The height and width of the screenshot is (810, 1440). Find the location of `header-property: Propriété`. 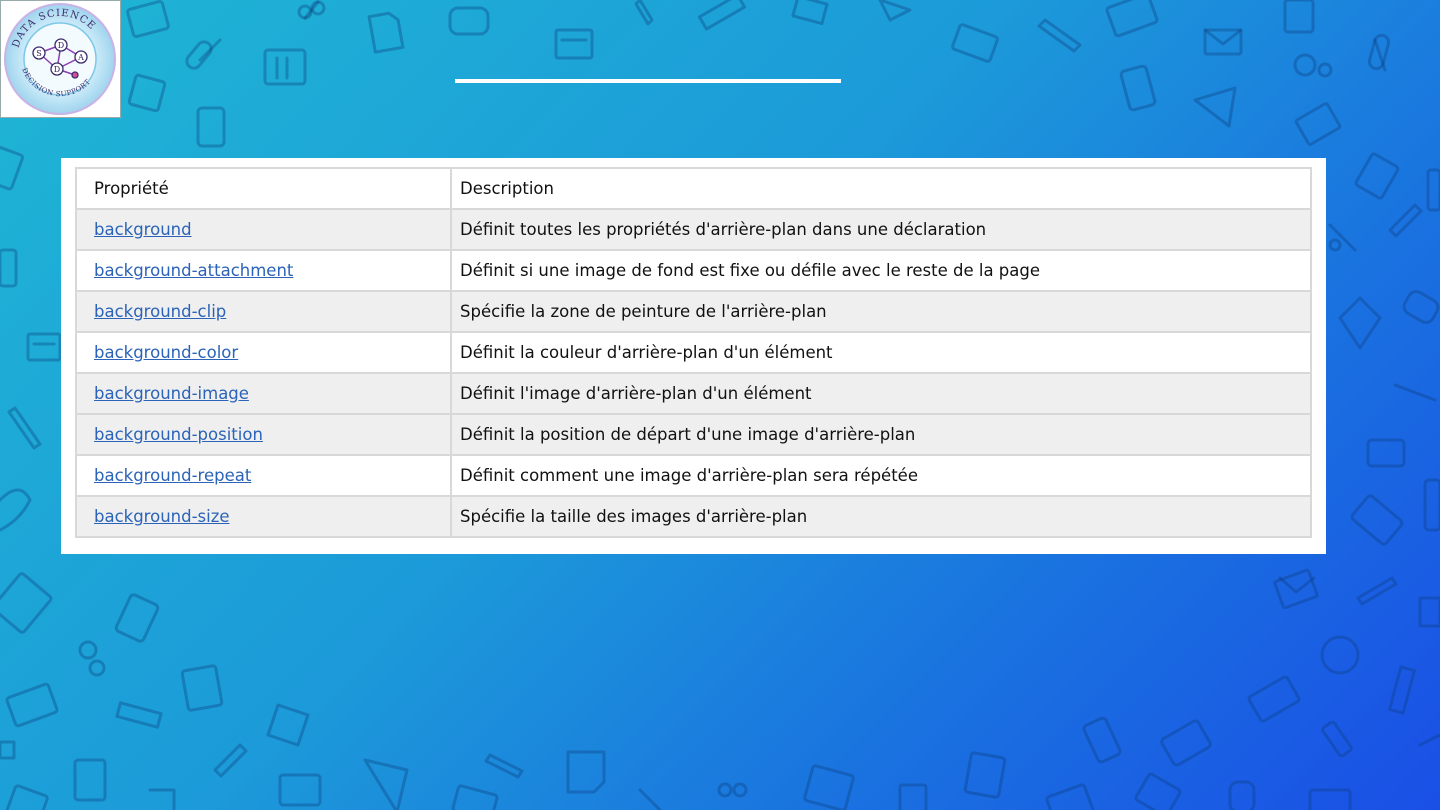

header-property: Propriété is located at coordinates (263, 188).